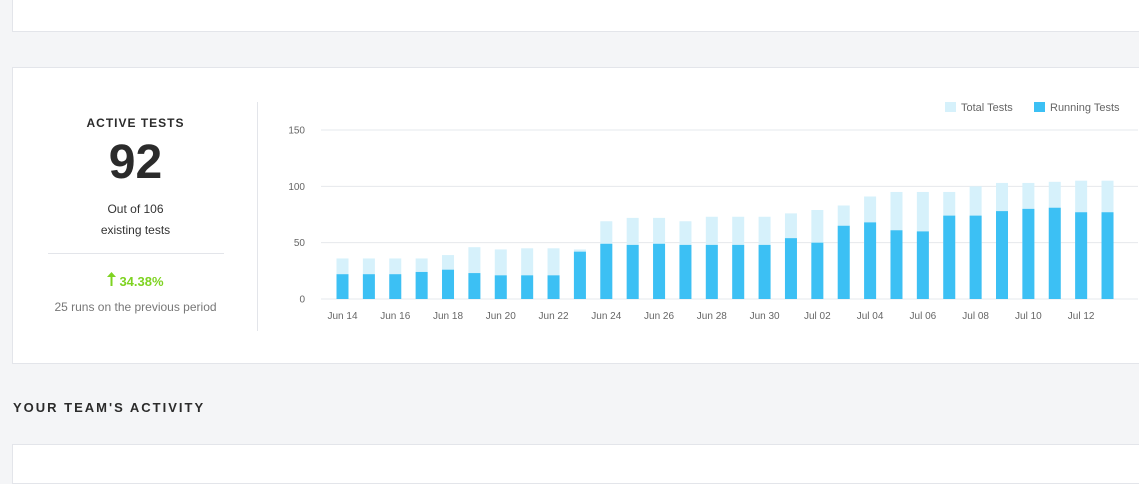 This screenshot has height=484, width=1139. Describe the element at coordinates (1081, 316) in the screenshot. I see `x-tick-label: Jul 12` at that location.